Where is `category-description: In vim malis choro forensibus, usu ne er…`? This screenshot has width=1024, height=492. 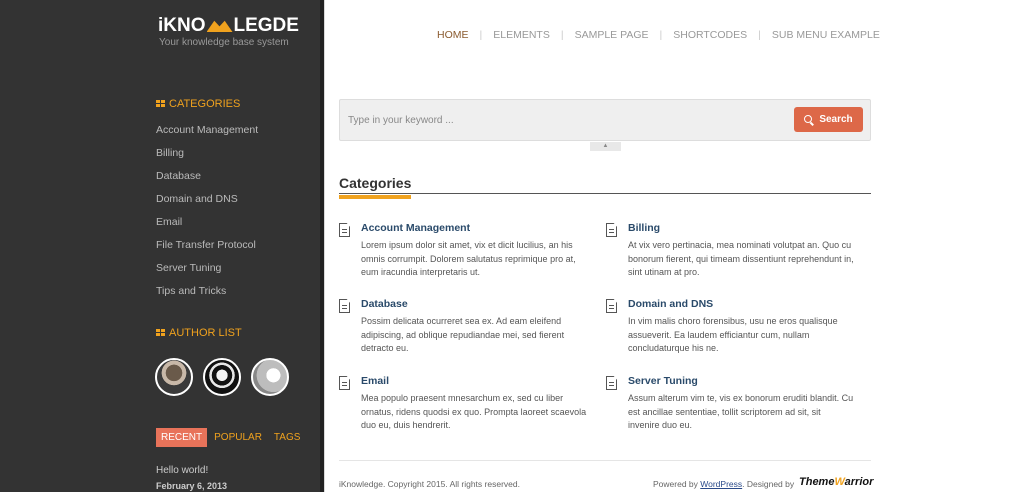 category-description: In vim malis choro forensibus, usu ne er… is located at coordinates (733, 334).